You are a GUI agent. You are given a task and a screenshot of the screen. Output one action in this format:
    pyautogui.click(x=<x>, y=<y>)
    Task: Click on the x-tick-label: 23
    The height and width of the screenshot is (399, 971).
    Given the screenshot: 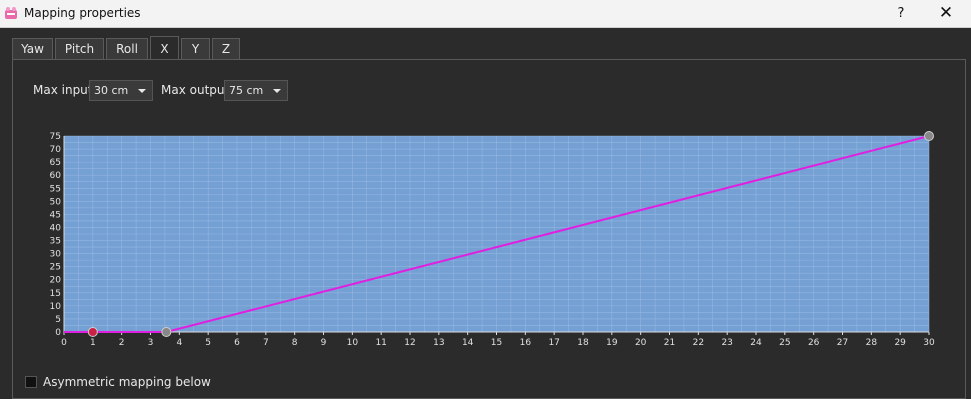 What is the action you would take?
    pyautogui.click(x=726, y=342)
    